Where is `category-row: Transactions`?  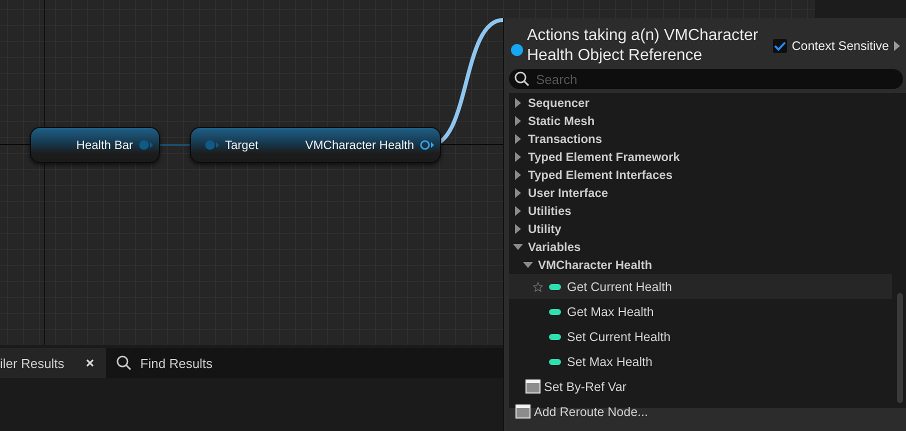
category-row: Transactions is located at coordinates (707, 139).